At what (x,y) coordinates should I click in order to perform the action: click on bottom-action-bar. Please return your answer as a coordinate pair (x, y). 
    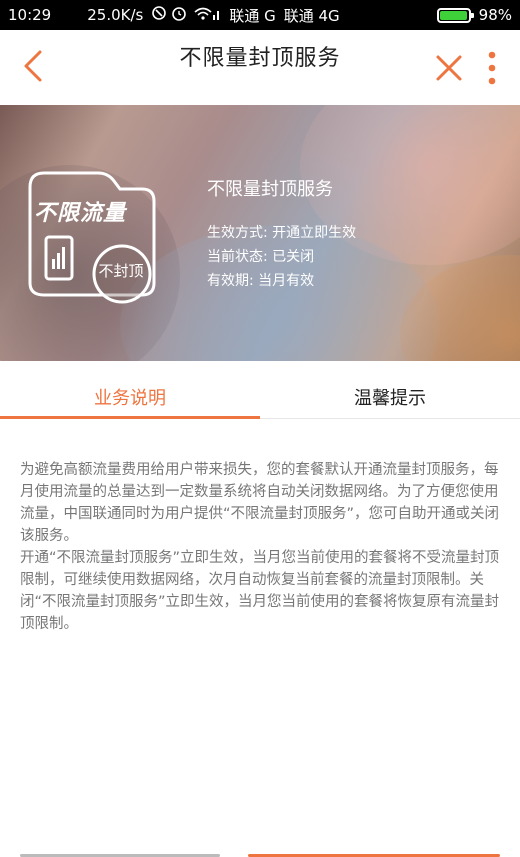
    Looking at the image, I should click on (260, 848).